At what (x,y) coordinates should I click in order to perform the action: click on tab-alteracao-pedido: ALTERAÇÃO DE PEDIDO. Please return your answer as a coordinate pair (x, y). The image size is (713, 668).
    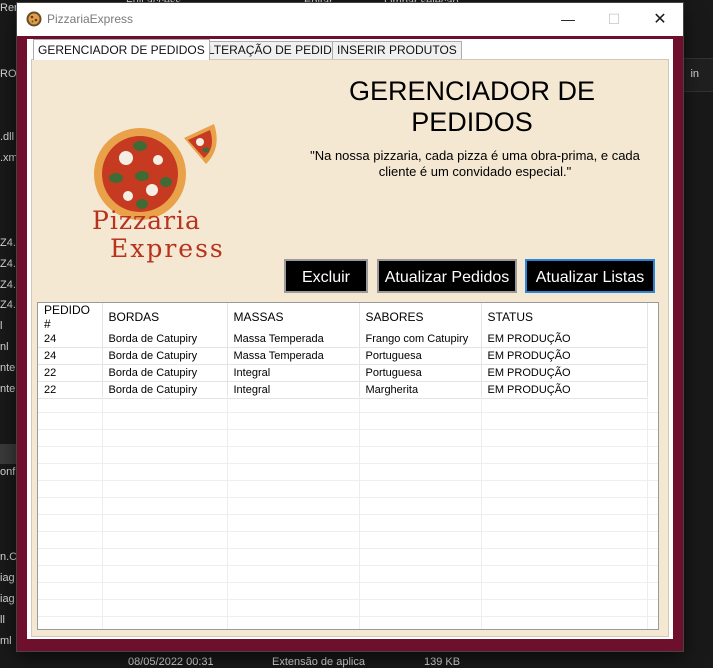
    Looking at the image, I should click on (271, 50).